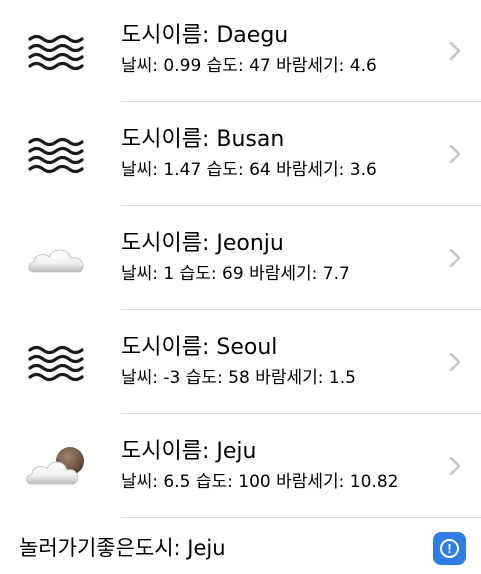 This screenshot has width=481, height=574. What do you see at coordinates (57, 466) in the screenshot?
I see `partly-cloudy-night-icon` at bounding box center [57, 466].